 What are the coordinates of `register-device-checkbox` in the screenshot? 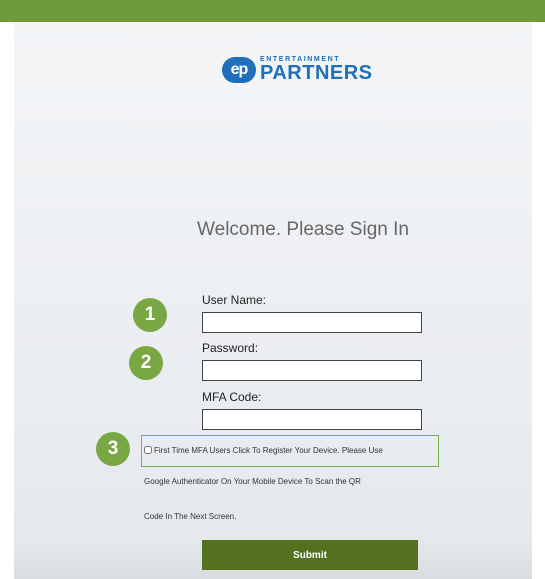 It's located at (148, 450).